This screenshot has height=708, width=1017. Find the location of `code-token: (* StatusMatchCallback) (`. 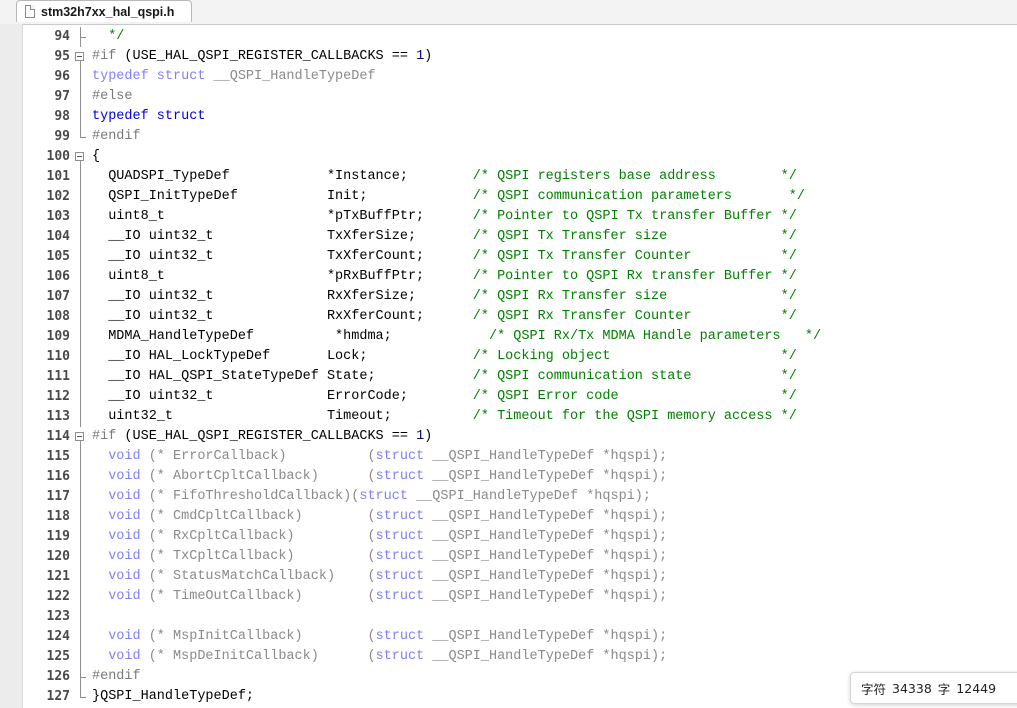

code-token: (* StatusMatchCallback) ( is located at coordinates (258, 576).